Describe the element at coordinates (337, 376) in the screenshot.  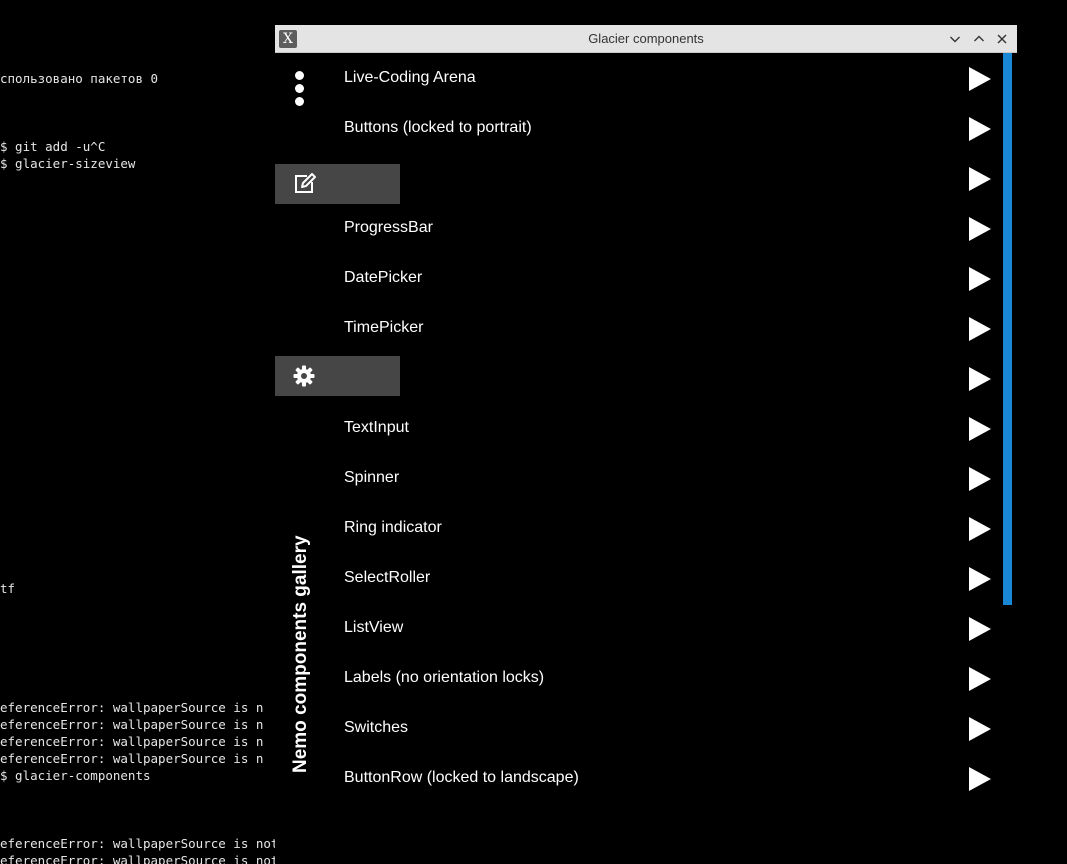
I see `tab-settings` at that location.